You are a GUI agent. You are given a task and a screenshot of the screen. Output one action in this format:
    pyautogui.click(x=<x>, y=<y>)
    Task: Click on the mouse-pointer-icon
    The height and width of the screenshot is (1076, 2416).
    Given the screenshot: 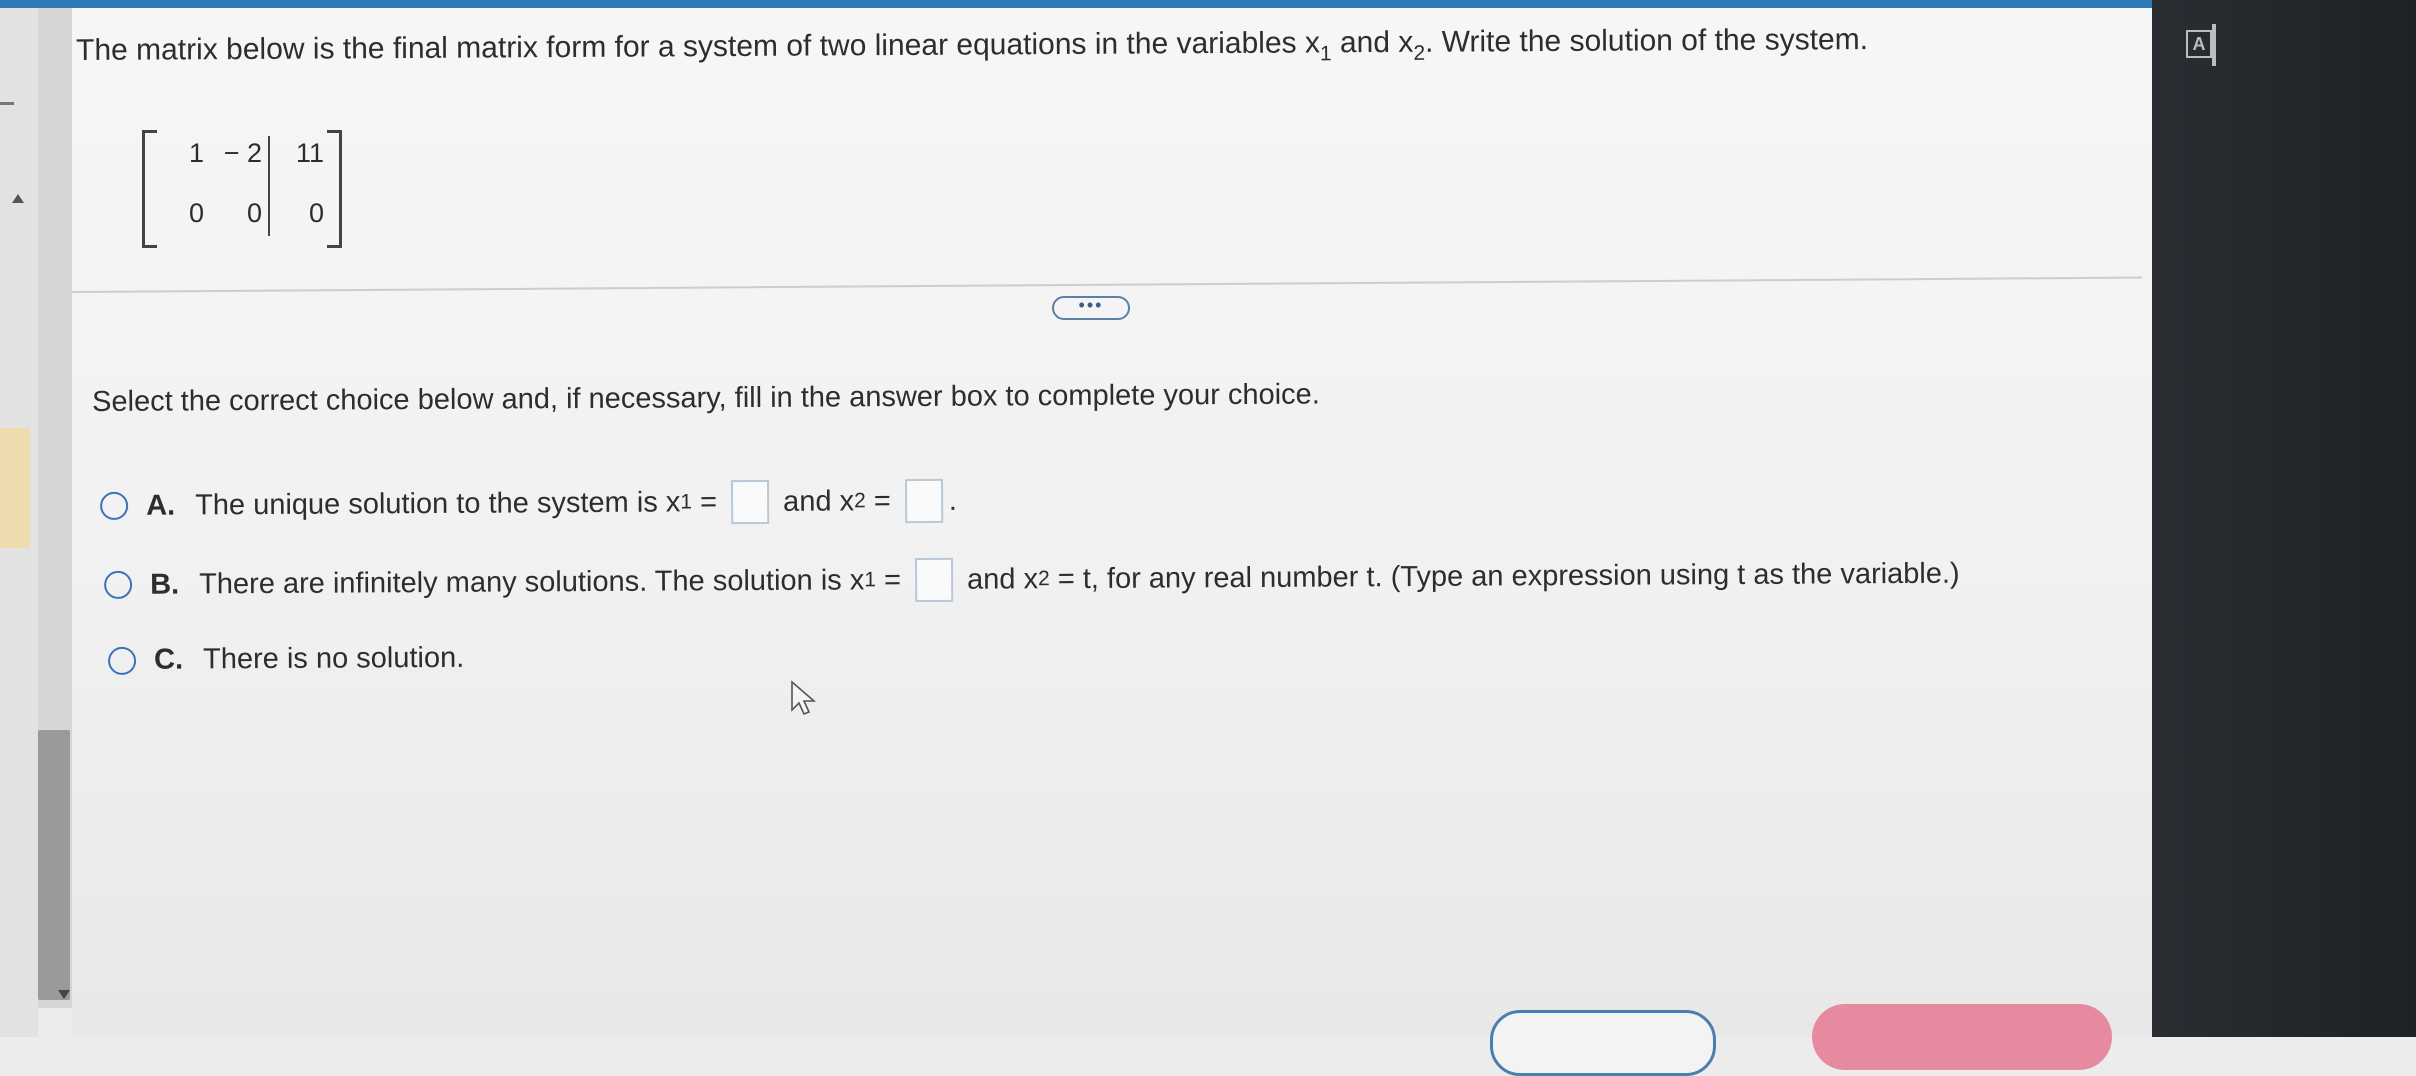 What is the action you would take?
    pyautogui.click(x=804, y=698)
    